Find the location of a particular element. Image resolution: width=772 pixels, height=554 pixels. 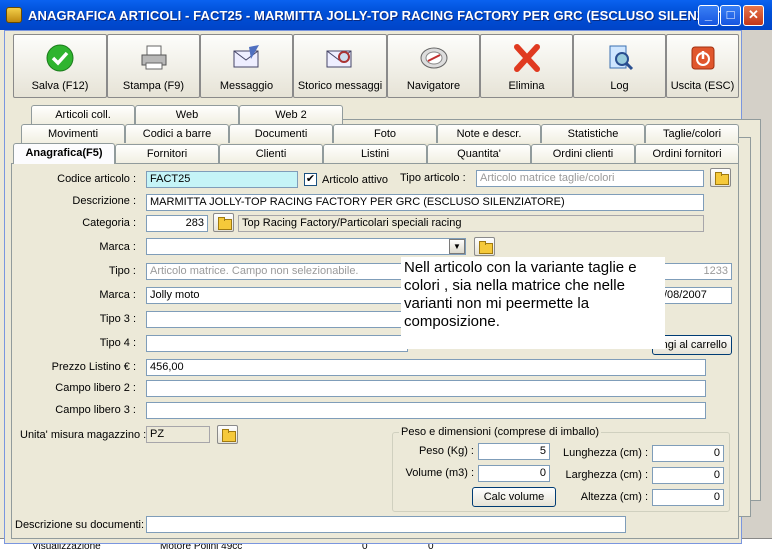

prezzo-field: 456,00 is located at coordinates (426, 367).